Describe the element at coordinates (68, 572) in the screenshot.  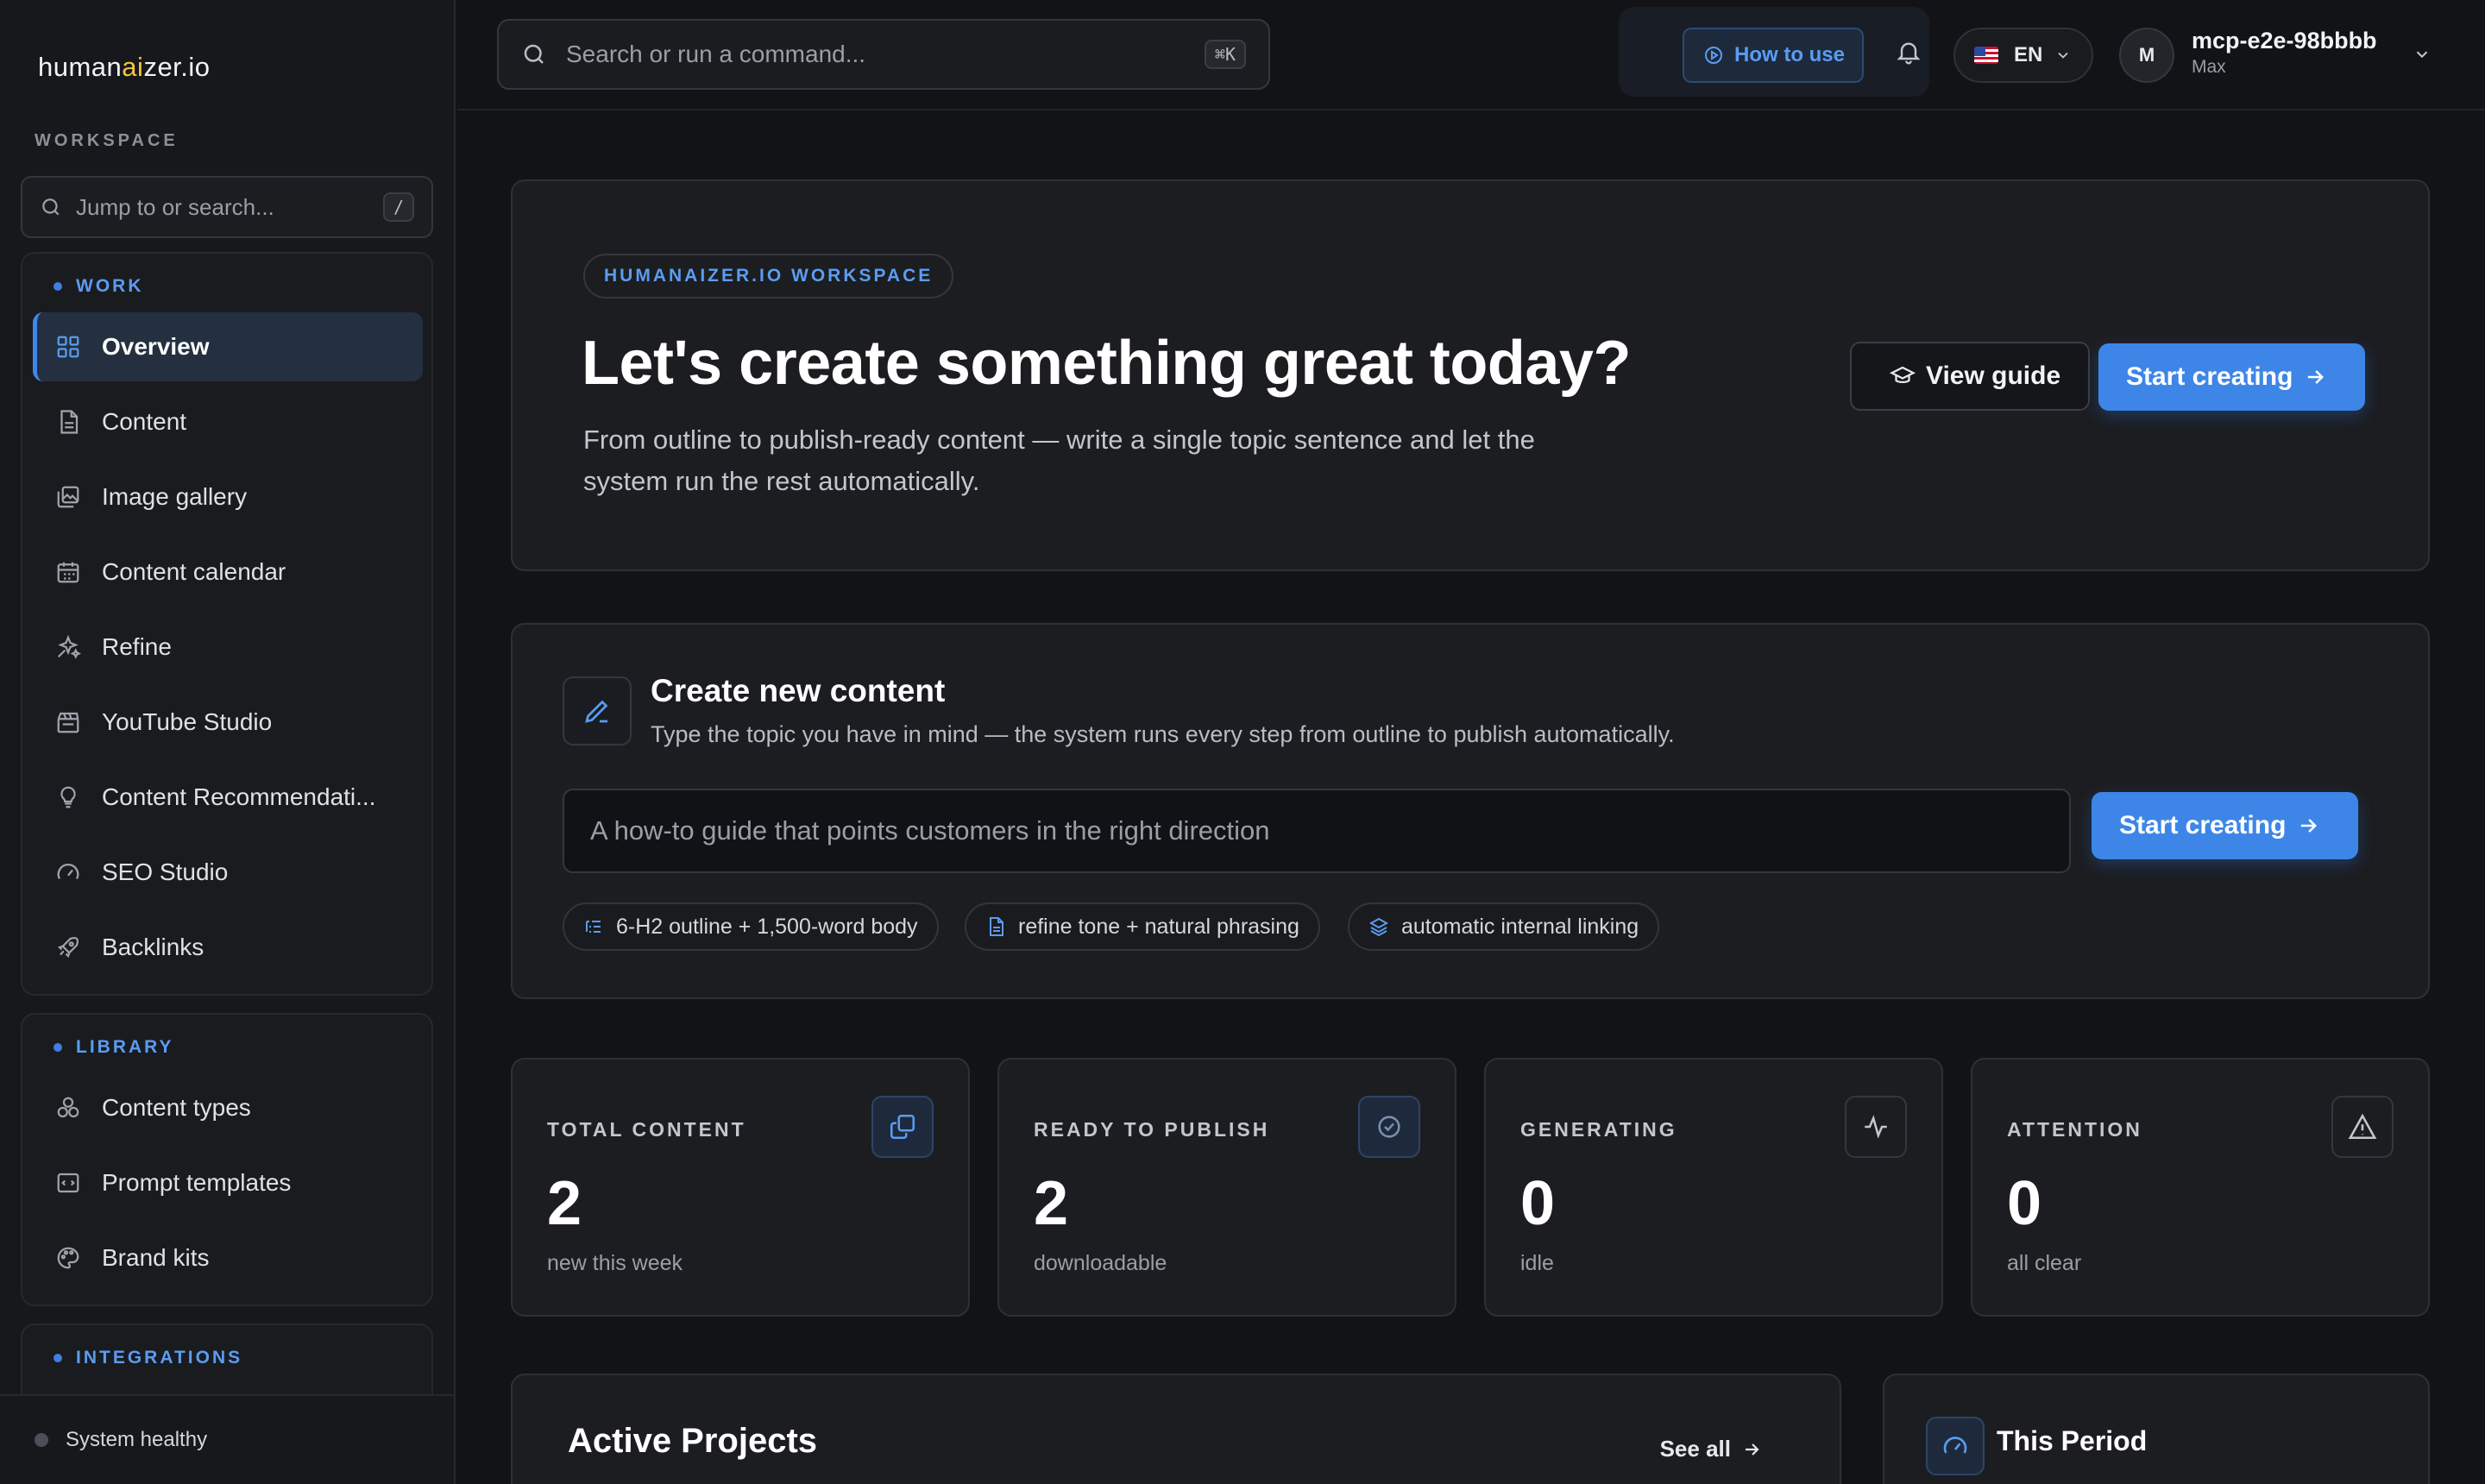
I see `calendar-icon` at that location.